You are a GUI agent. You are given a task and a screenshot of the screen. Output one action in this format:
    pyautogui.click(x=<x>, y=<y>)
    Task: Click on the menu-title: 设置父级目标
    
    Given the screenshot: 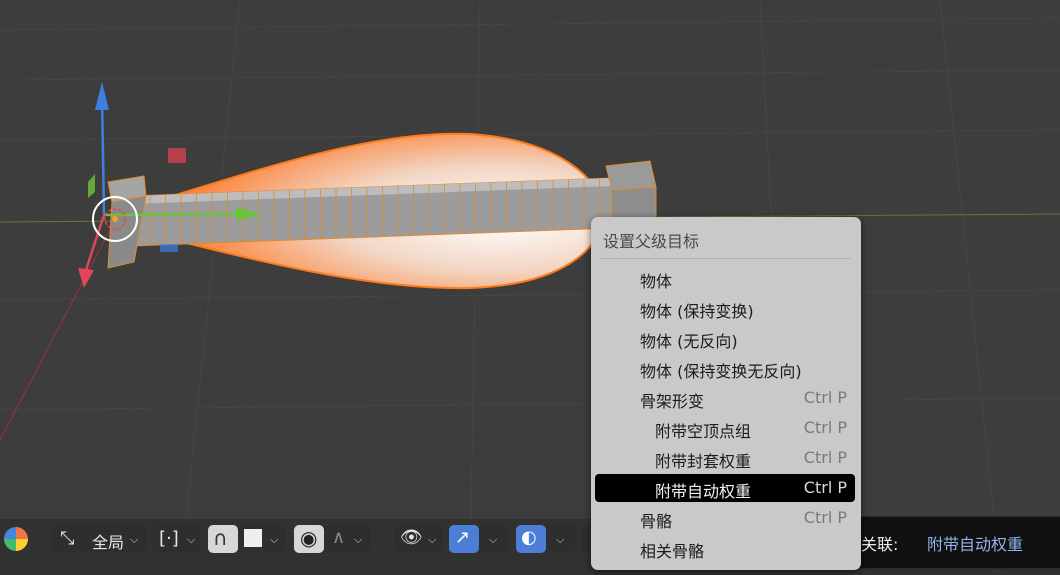 What is the action you would take?
    pyautogui.click(x=651, y=241)
    